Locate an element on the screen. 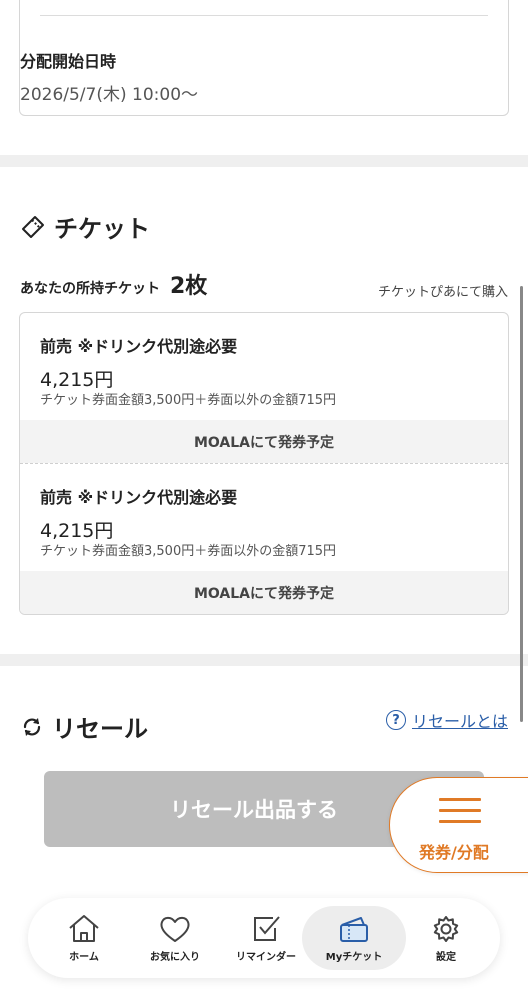 The image size is (528, 999). bottom-nav: ホーム お気に入り リマインダー Myチケット 設定 is located at coordinates (264, 938).